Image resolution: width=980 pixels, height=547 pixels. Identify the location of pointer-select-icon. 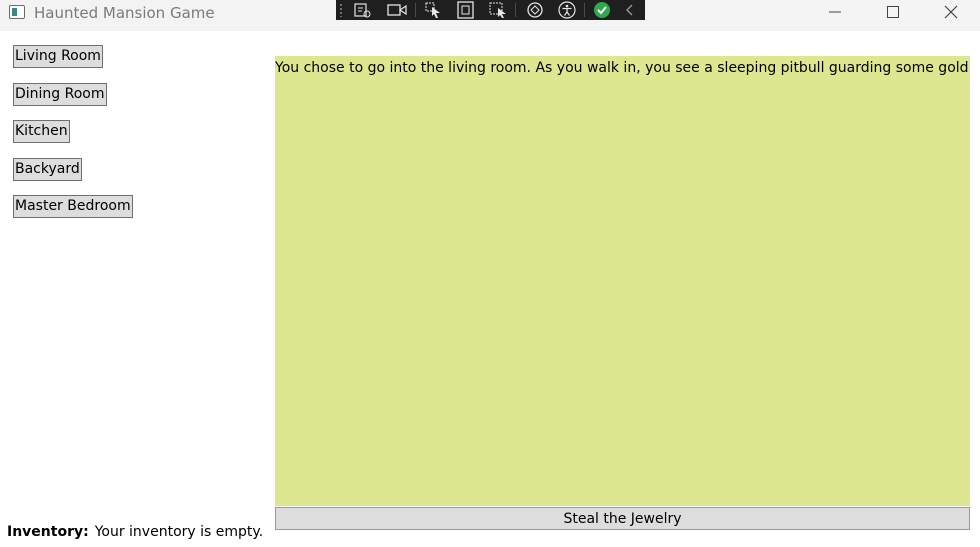
(433, 10).